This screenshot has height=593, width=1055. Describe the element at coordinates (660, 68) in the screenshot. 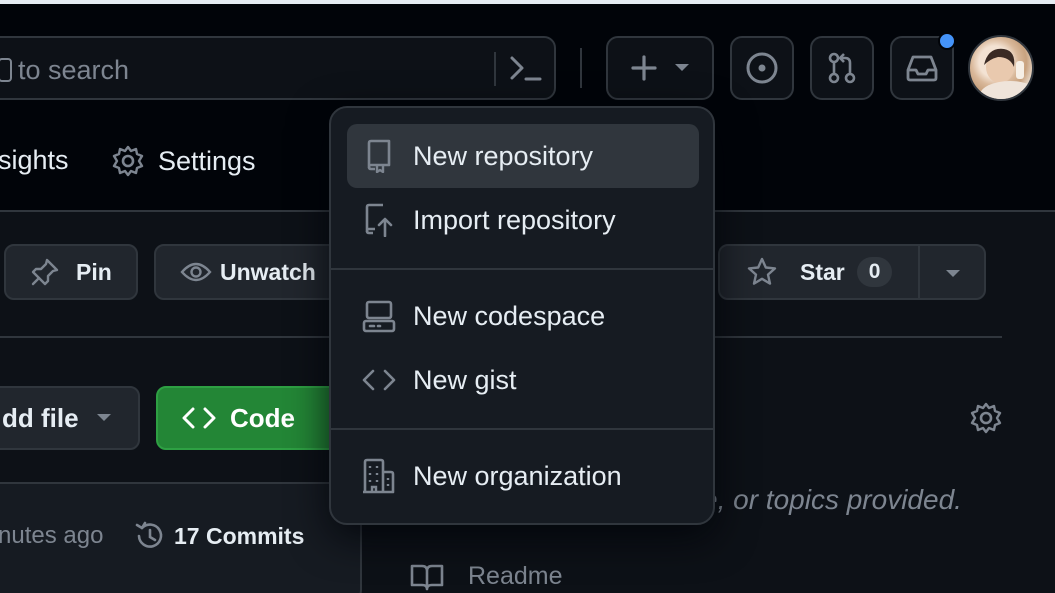

I see `create-new-button` at that location.